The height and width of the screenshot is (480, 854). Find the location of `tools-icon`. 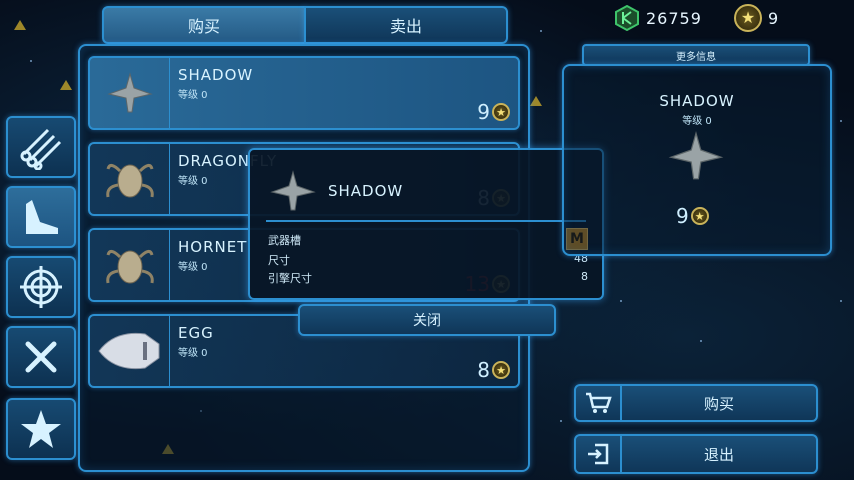

tools-icon is located at coordinates (41, 357).